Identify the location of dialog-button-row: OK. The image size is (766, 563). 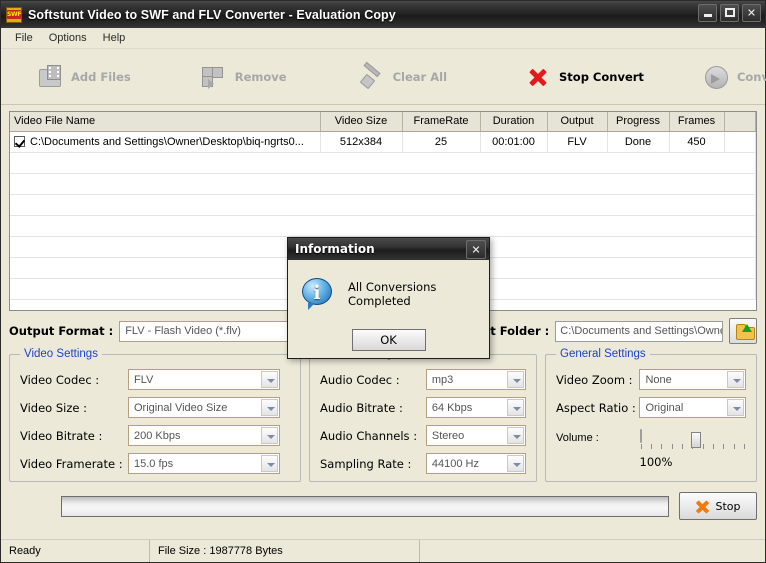
(388, 340).